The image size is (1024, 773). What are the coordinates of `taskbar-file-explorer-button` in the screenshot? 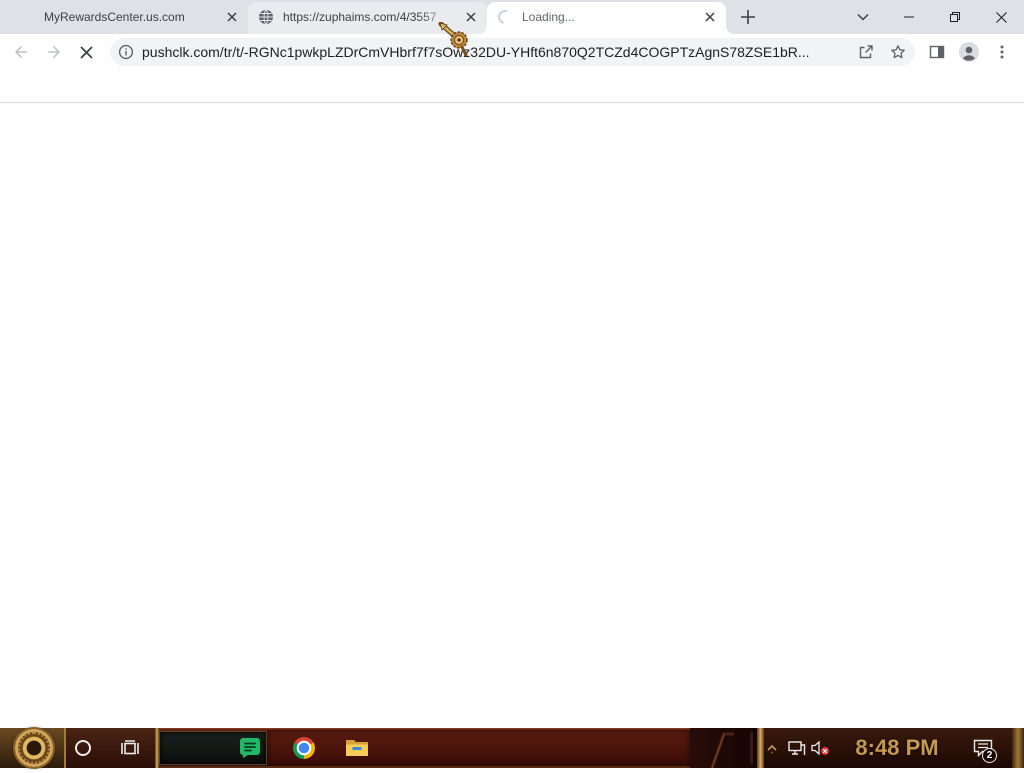 It's located at (357, 748).